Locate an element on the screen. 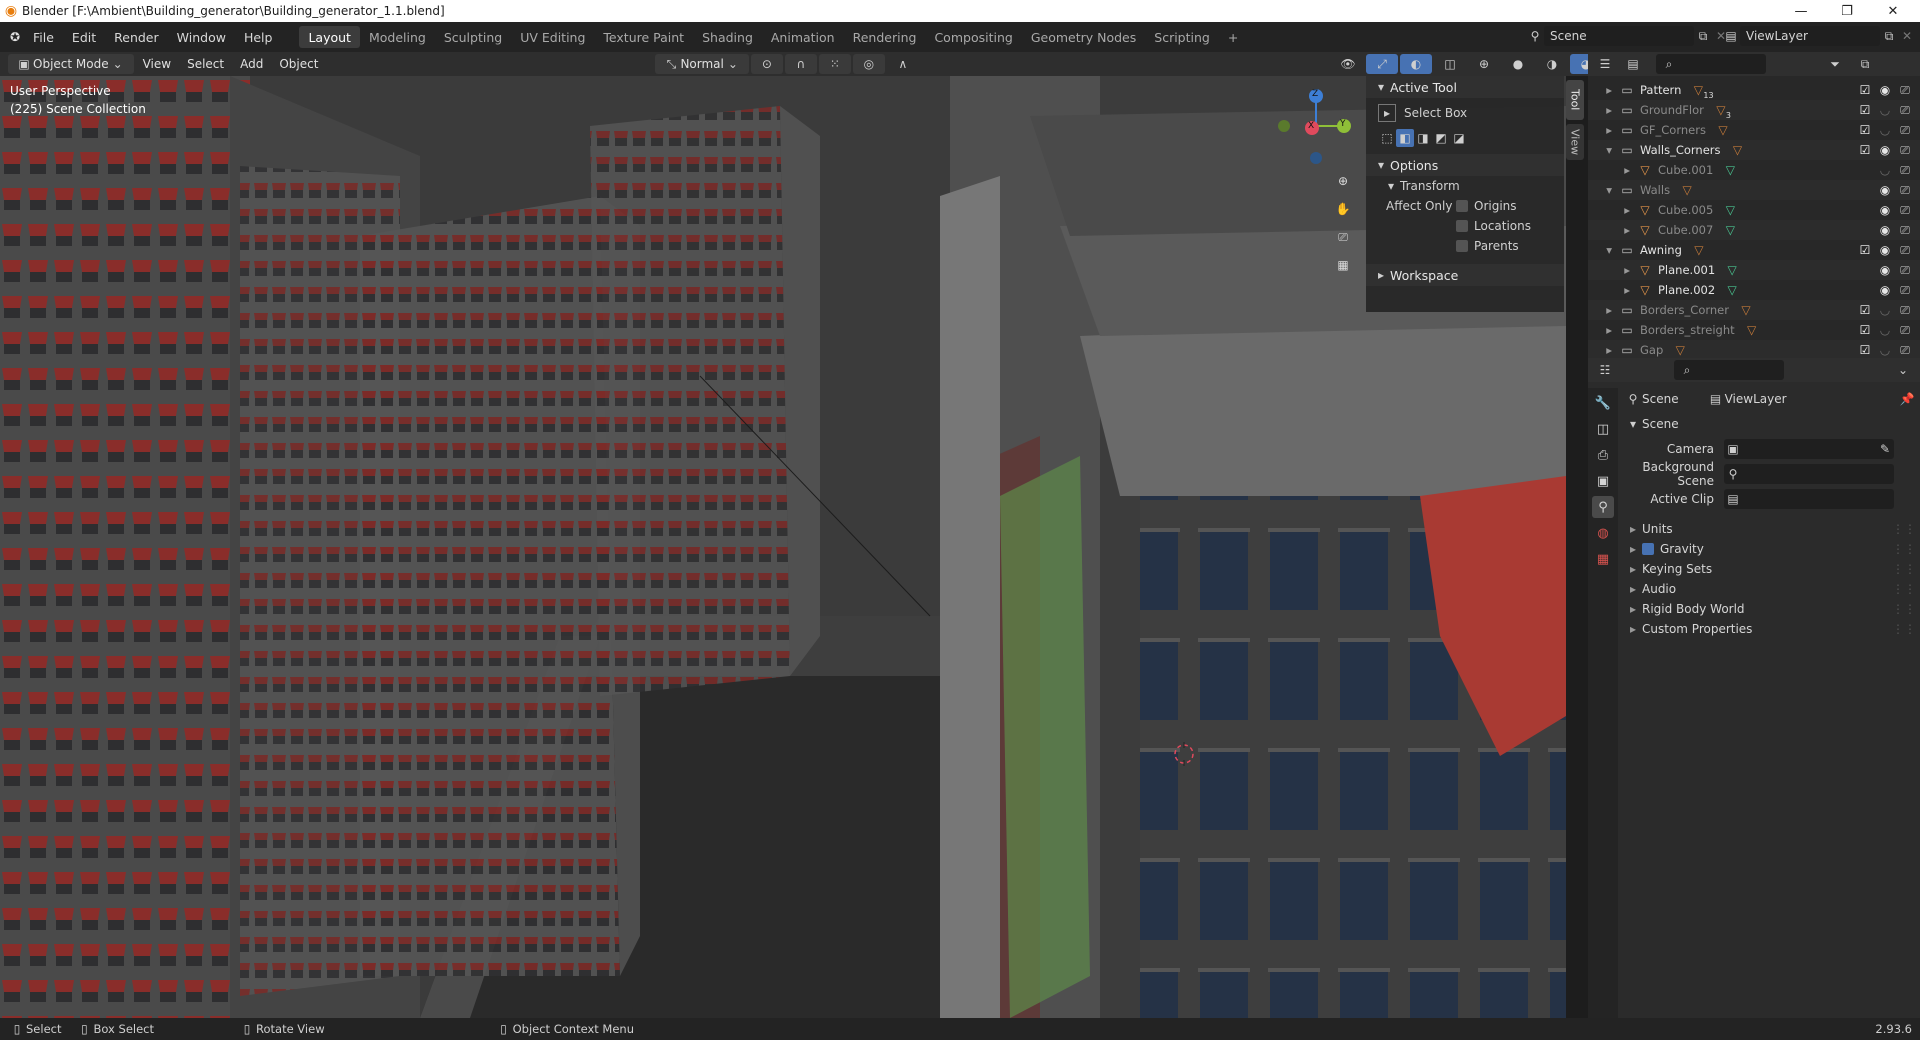 The height and width of the screenshot is (1040, 1920). tab-geometry-nodes: Geometry Nodes is located at coordinates (1083, 37).